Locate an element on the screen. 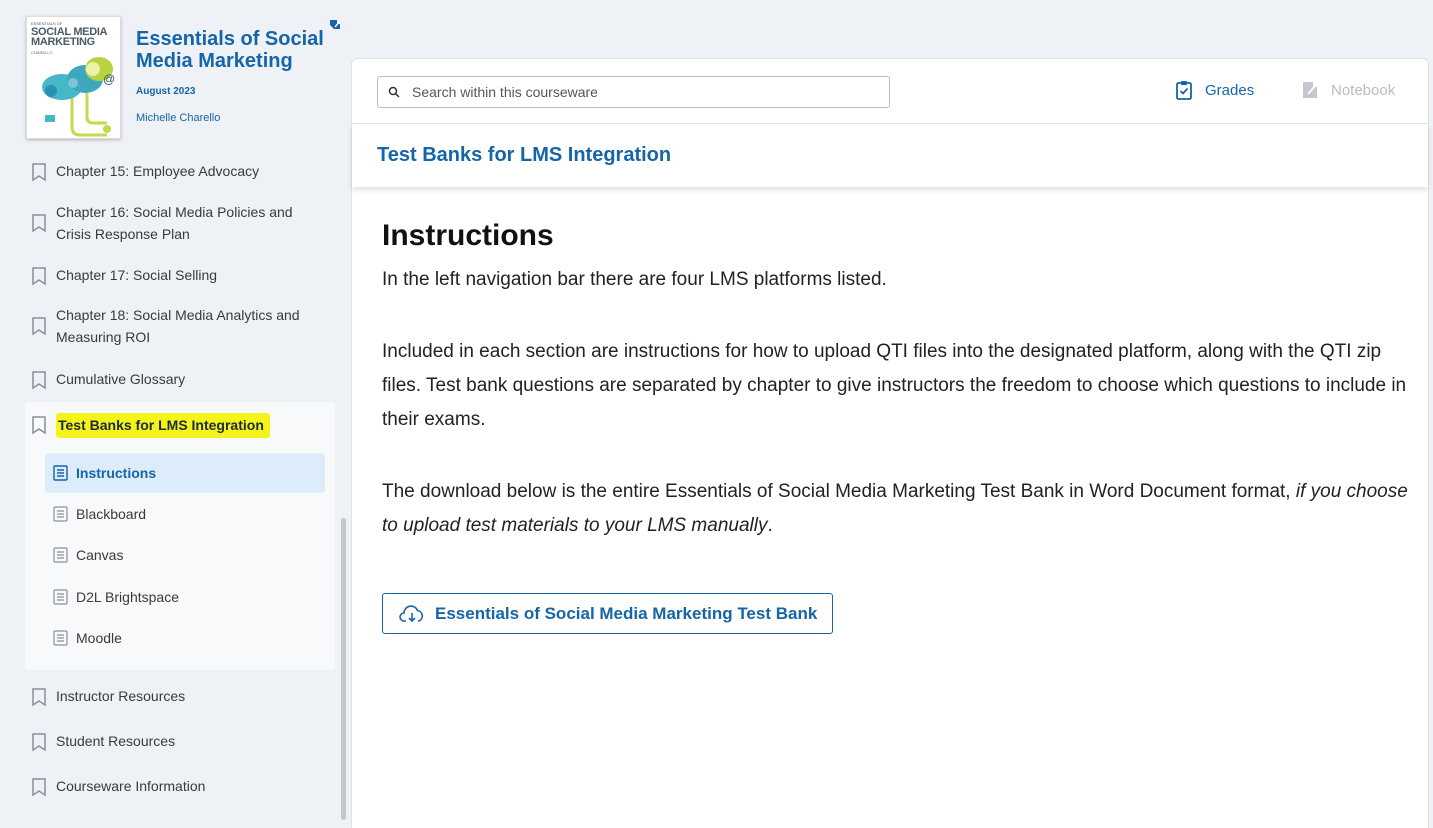 The image size is (1433, 828). sidebar-item-chapter-17: Chapter 17: Social Selling is located at coordinates (180, 275).